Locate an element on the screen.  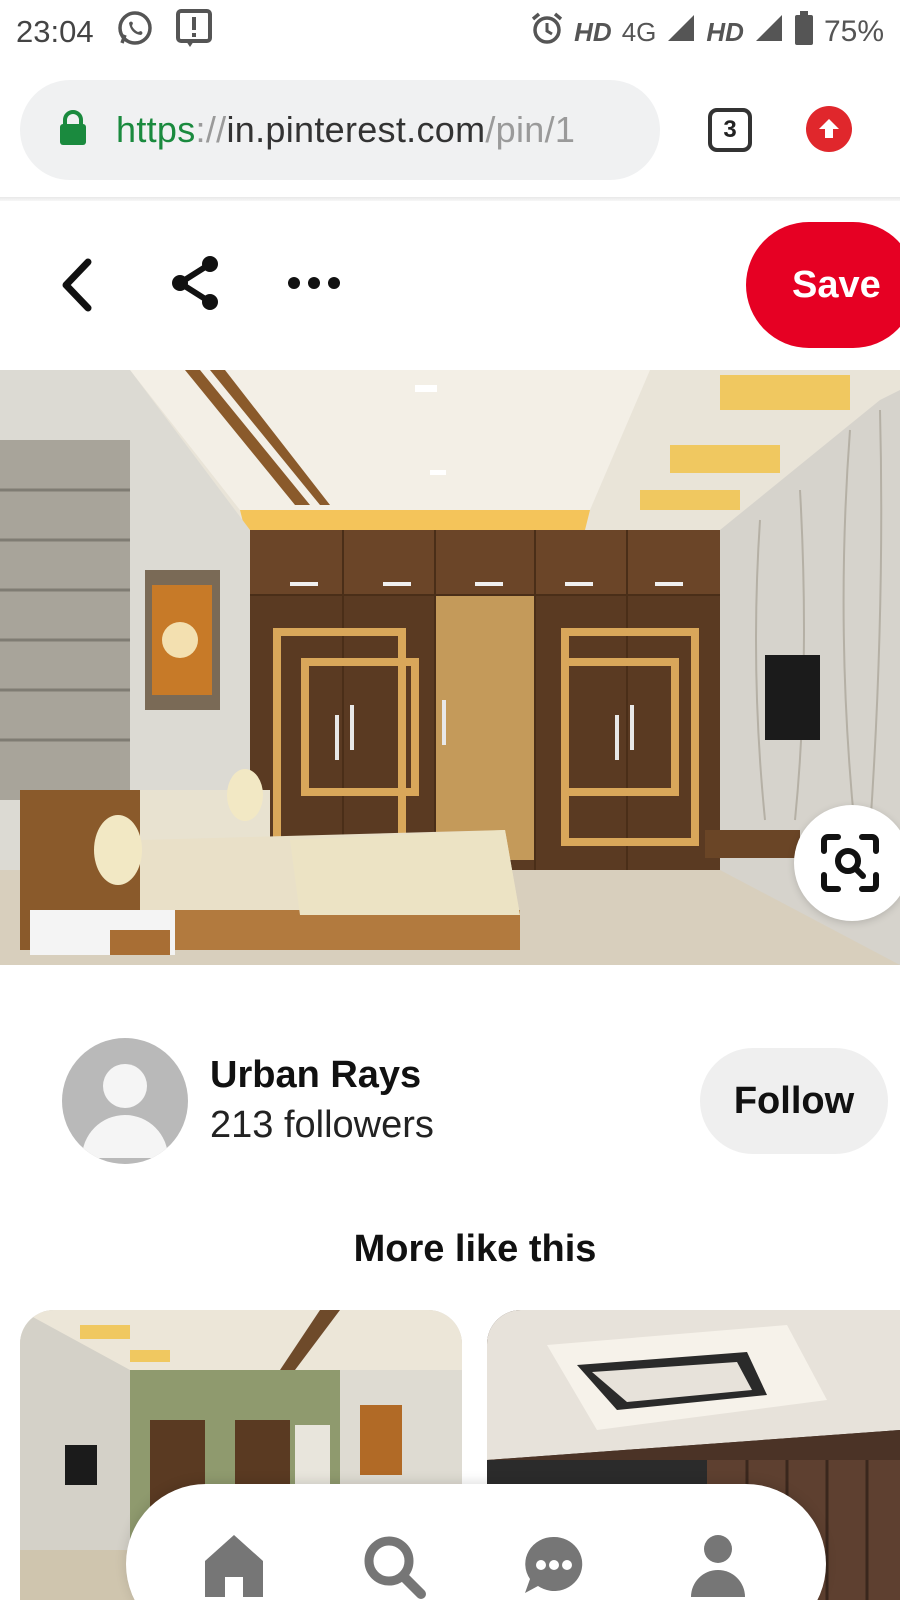
whatsapp-icon is located at coordinates (135, 32).